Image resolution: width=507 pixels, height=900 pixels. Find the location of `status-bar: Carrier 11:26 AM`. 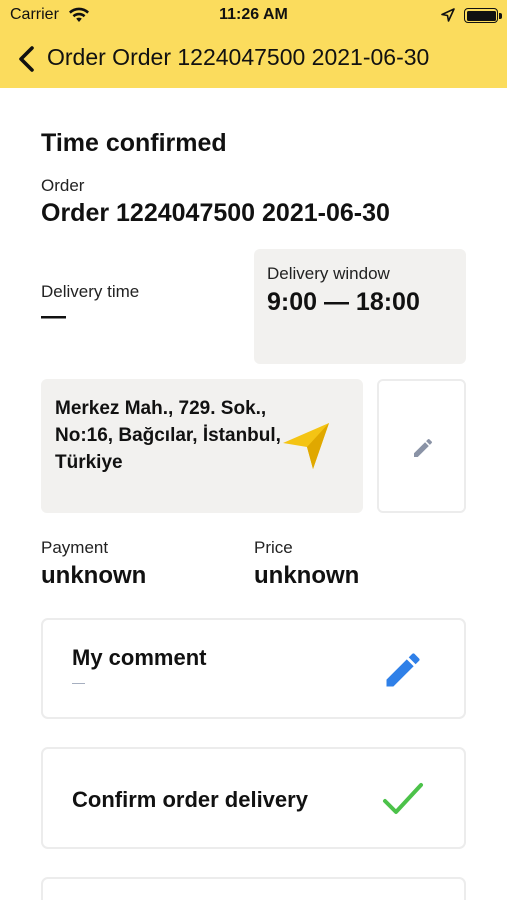

status-bar: Carrier 11:26 AM is located at coordinates (253, 15).